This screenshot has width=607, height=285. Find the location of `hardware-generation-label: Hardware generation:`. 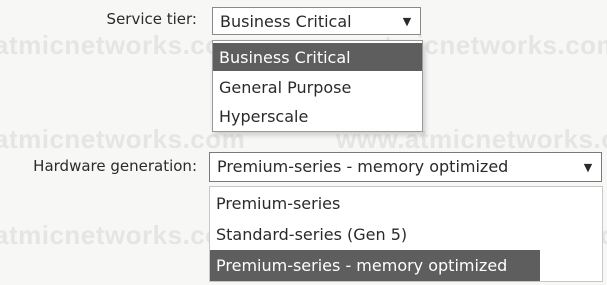

hardware-generation-label: Hardware generation: is located at coordinates (115, 166).